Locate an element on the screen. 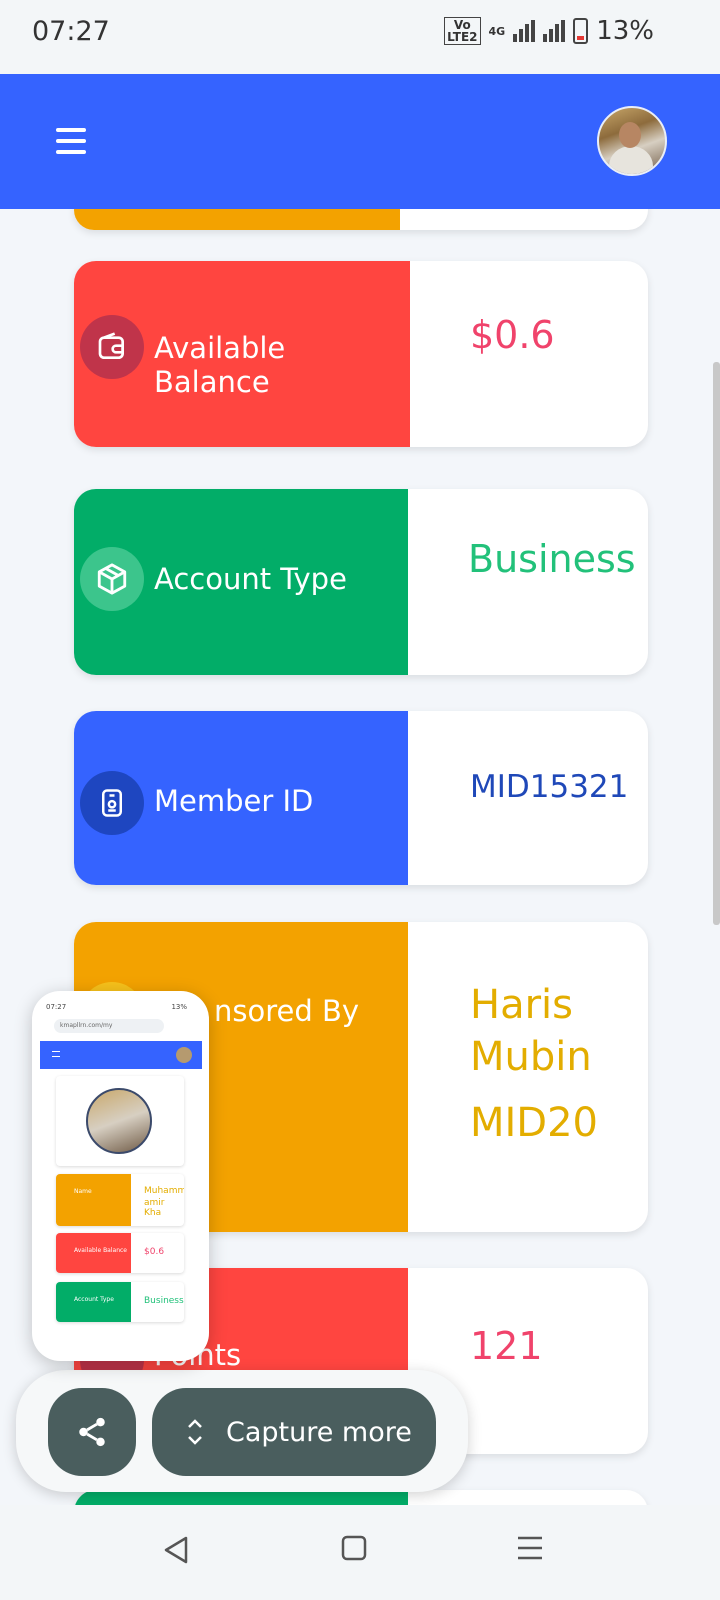 Image resolution: width=720 pixels, height=1600 pixels. share-icon is located at coordinates (92, 1432).